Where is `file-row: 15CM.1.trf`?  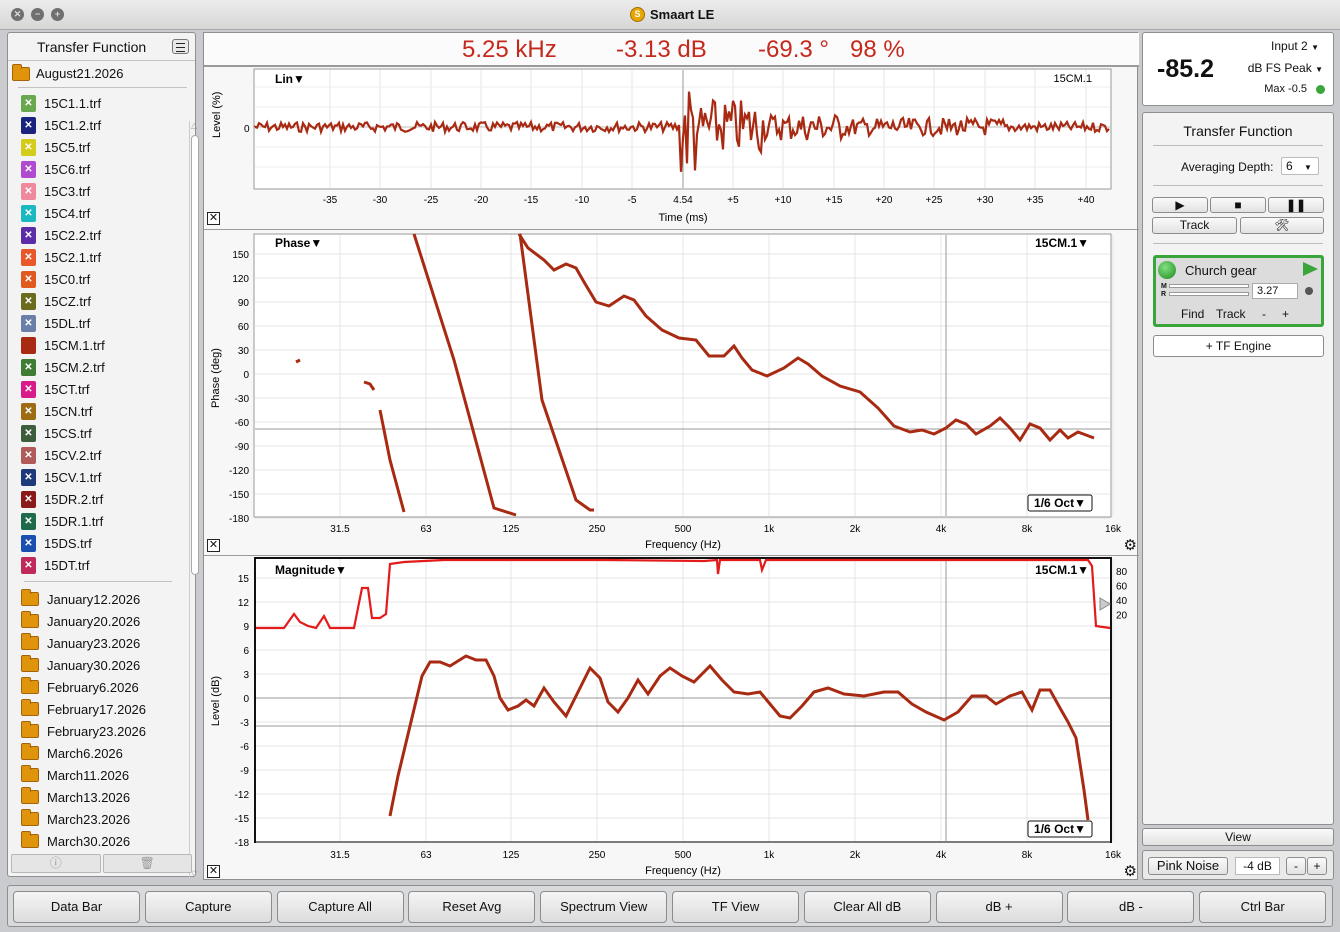
file-row: 15CM.1.trf is located at coordinates (99, 345).